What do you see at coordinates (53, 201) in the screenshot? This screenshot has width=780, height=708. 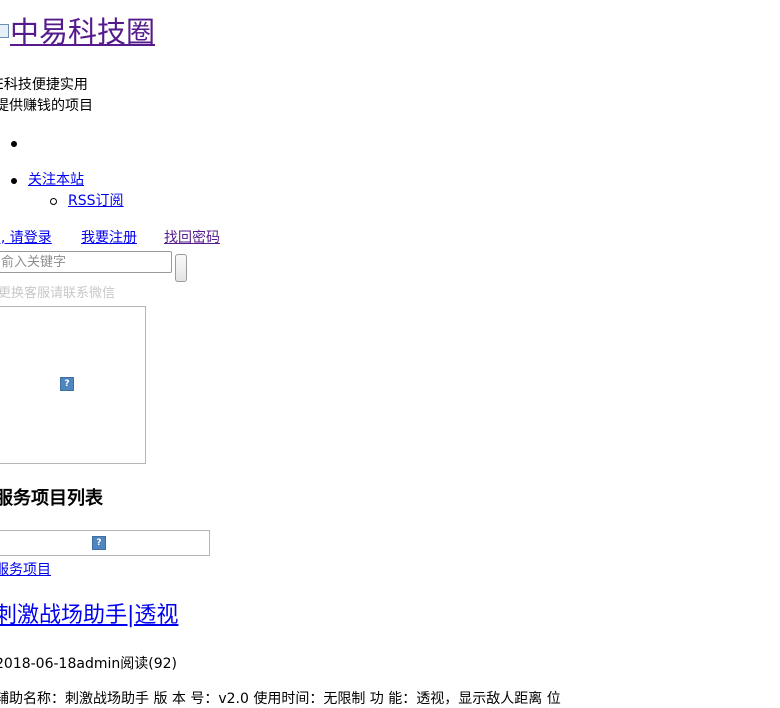 I see `sublist-bullet-icon` at bounding box center [53, 201].